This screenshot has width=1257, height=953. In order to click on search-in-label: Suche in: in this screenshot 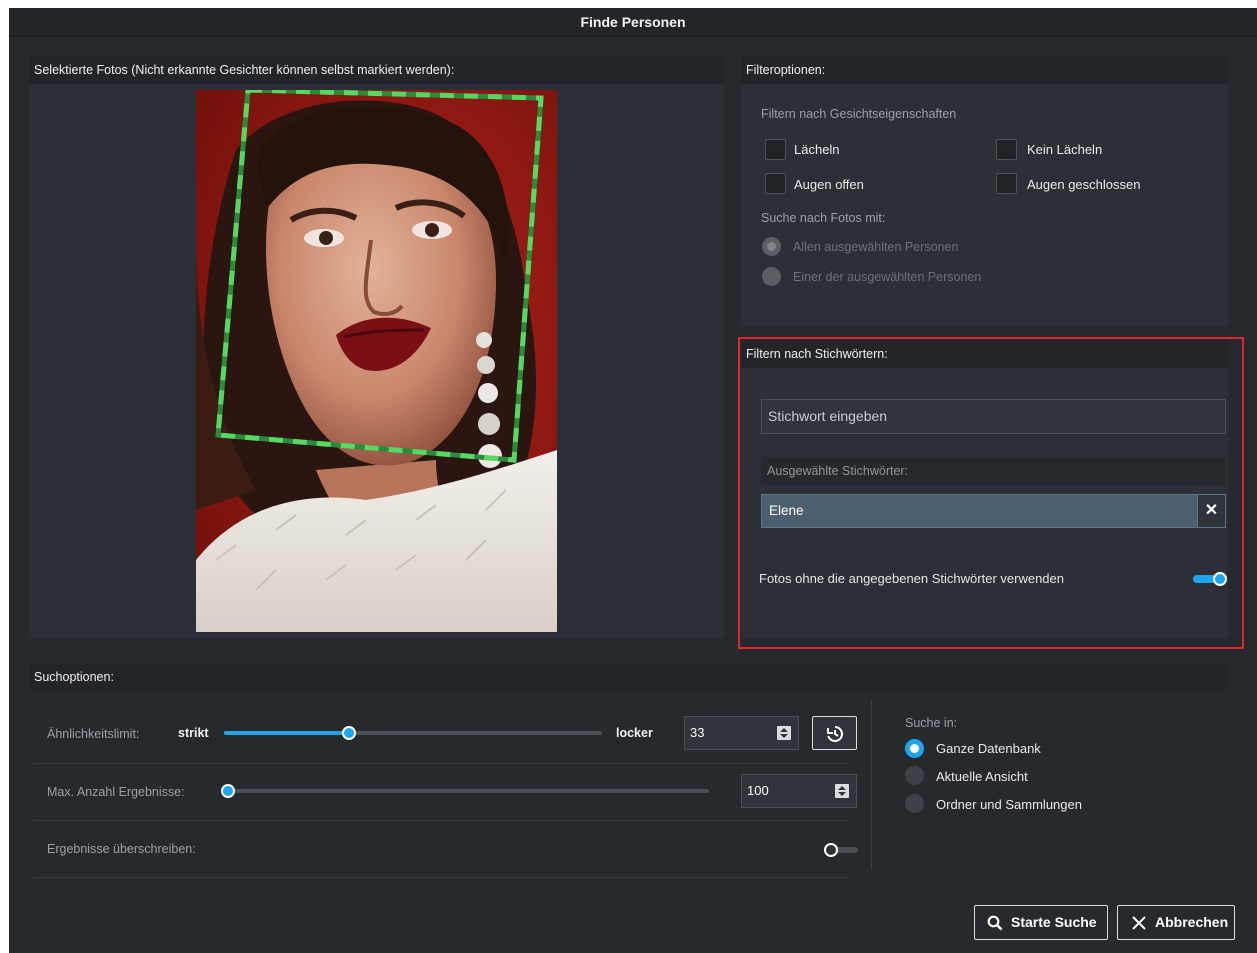, I will do `click(931, 723)`.